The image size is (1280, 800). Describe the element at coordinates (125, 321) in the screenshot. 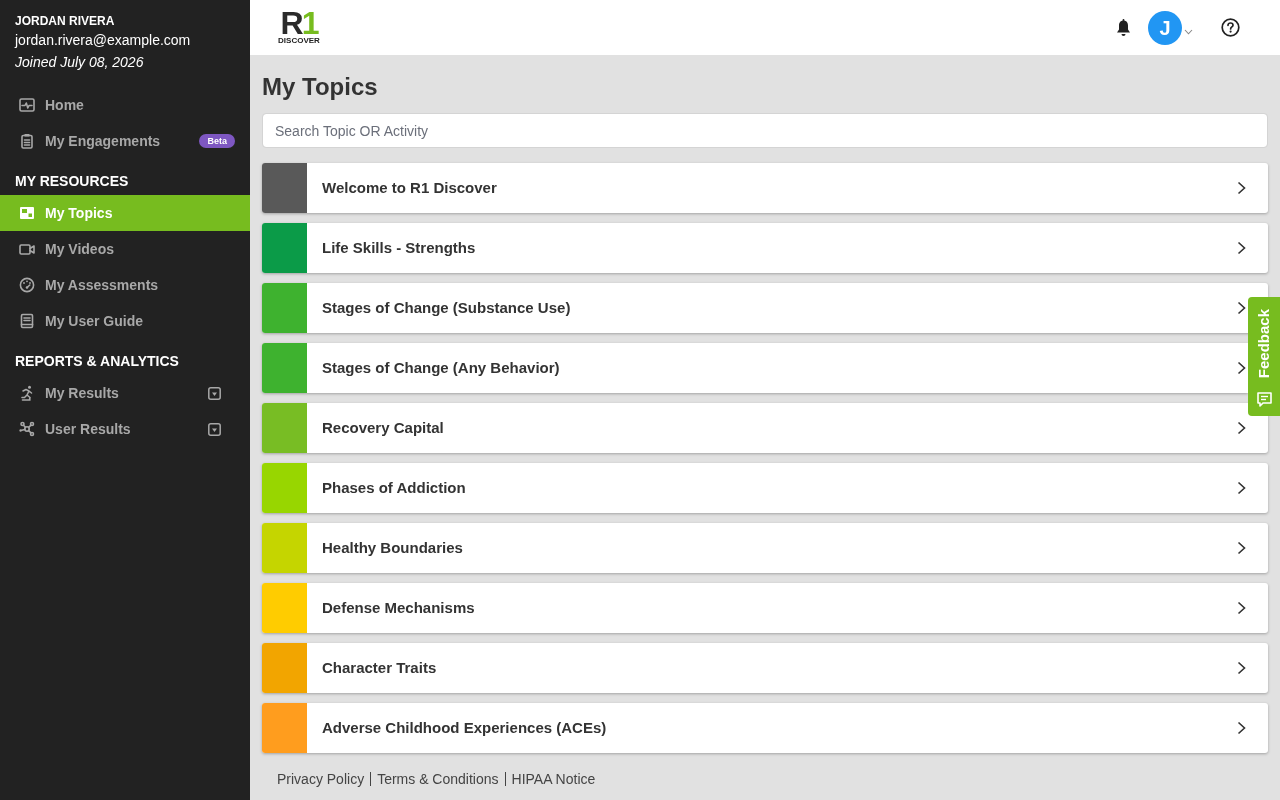

I see `sidebar-nav-item: My User Guide` at that location.